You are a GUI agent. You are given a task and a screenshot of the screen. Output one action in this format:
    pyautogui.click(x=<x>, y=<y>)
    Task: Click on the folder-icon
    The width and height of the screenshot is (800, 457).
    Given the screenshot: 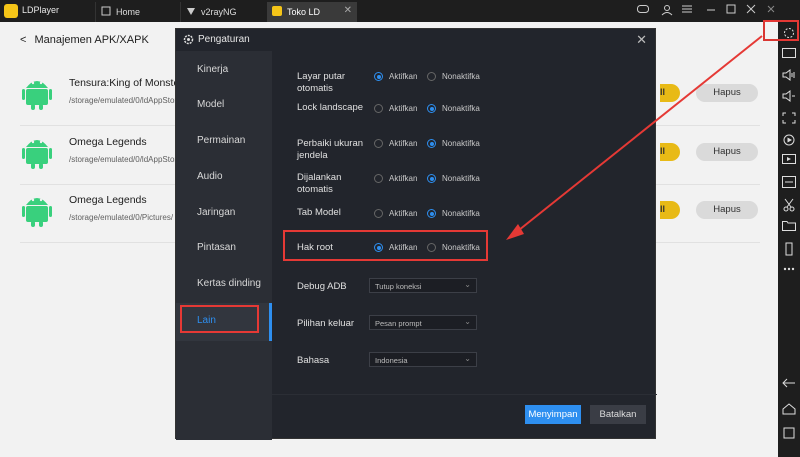 What is the action you would take?
    pyautogui.click(x=789, y=226)
    